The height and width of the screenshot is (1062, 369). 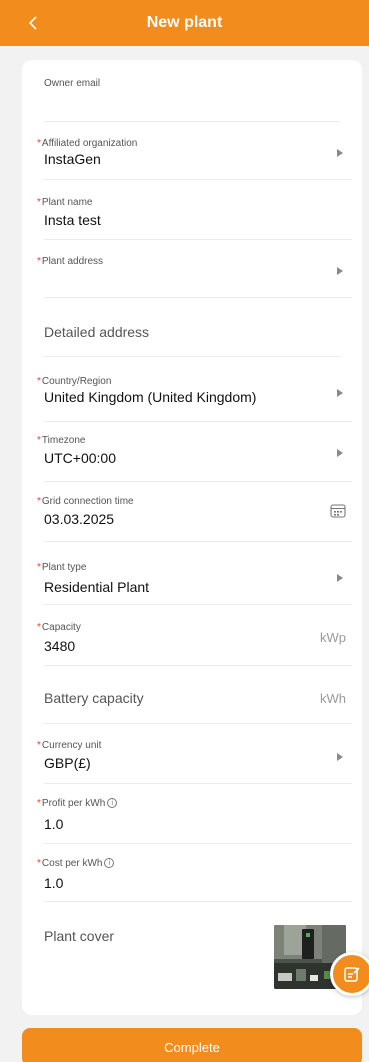 What do you see at coordinates (194, 877) in the screenshot?
I see `cost-per-kwh-field: *Cost per kWh i 1.0` at bounding box center [194, 877].